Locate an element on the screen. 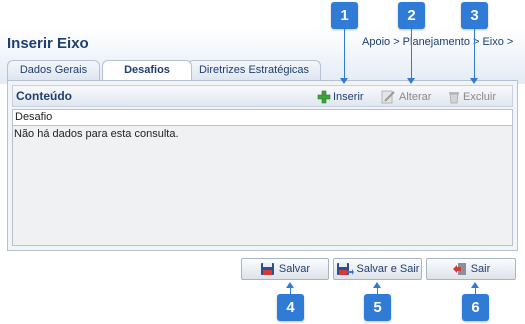 This screenshot has width=525, height=324. alter-button: Alterar is located at coordinates (406, 96).